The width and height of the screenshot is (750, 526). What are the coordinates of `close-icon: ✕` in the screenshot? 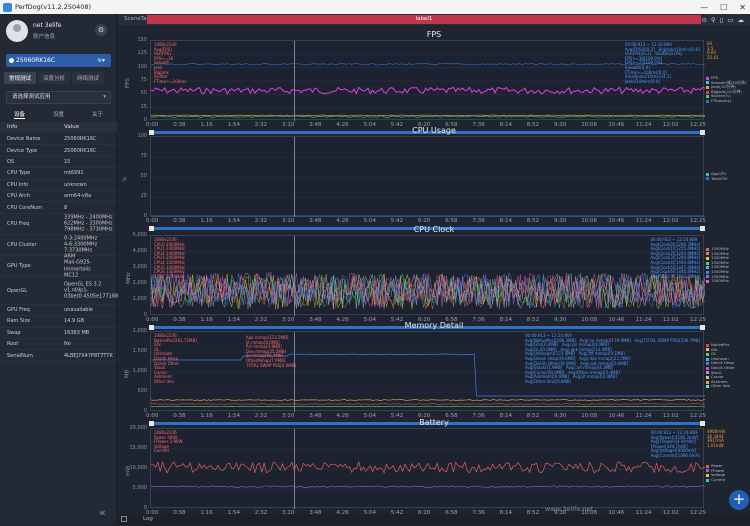 It's located at (742, 7).